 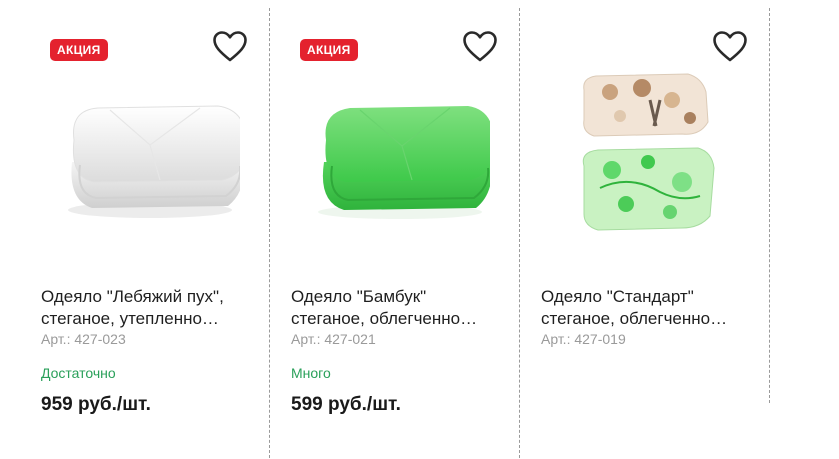 I want to click on product-price: 959 руб./шт., so click(x=96, y=404).